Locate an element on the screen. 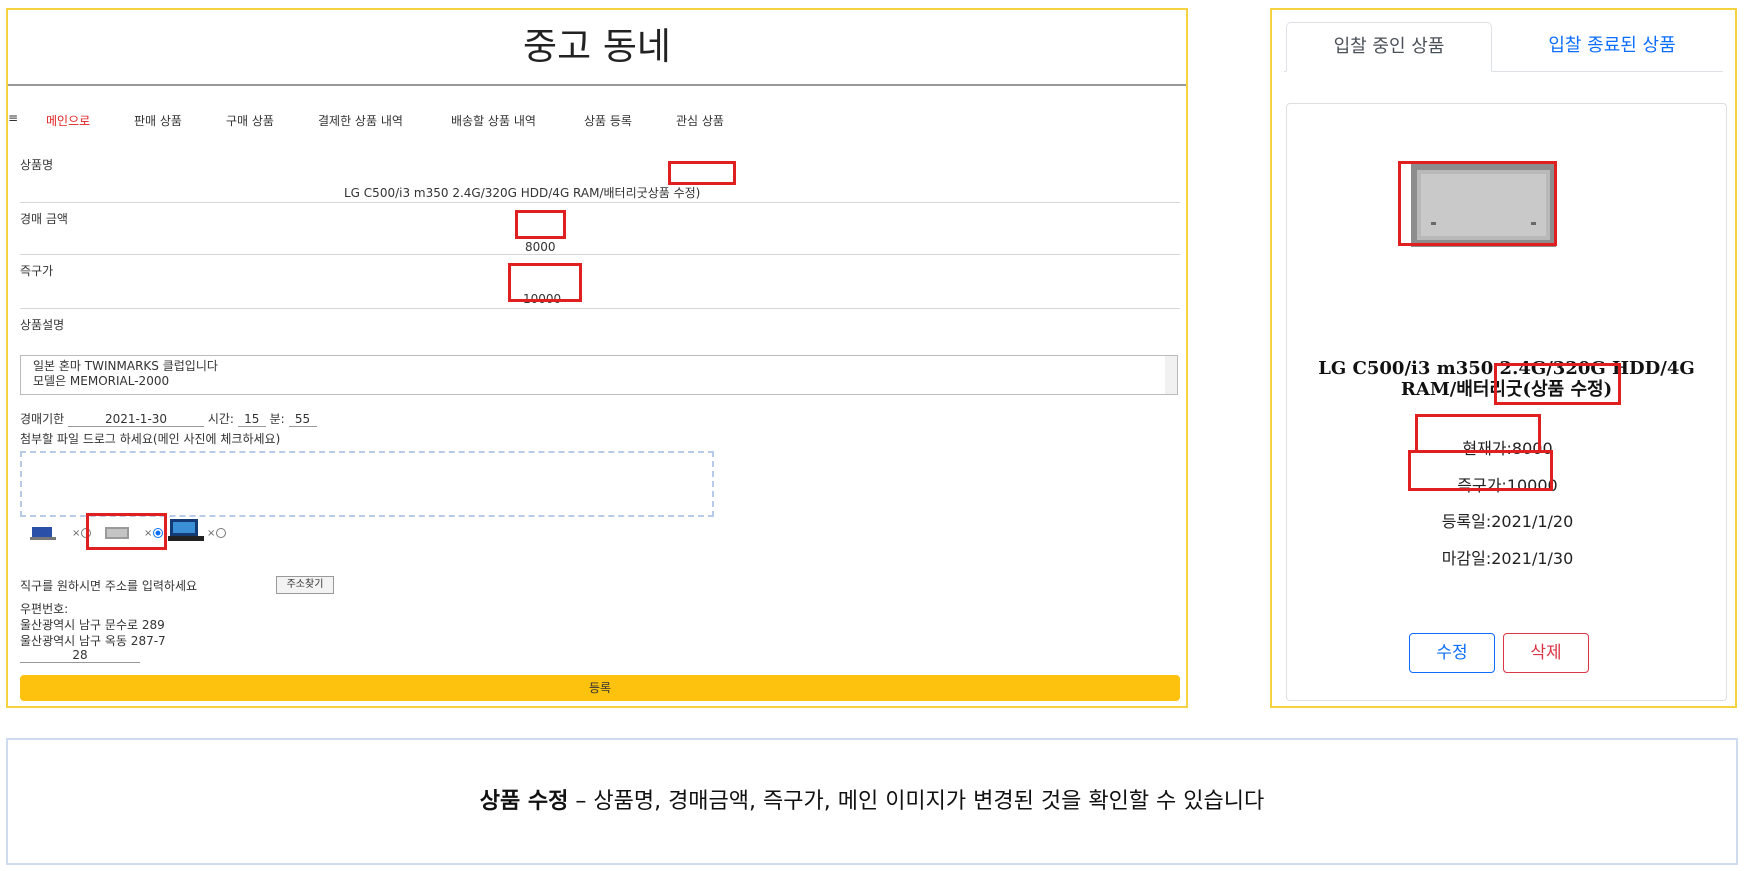  highlight-title is located at coordinates (1557, 384).